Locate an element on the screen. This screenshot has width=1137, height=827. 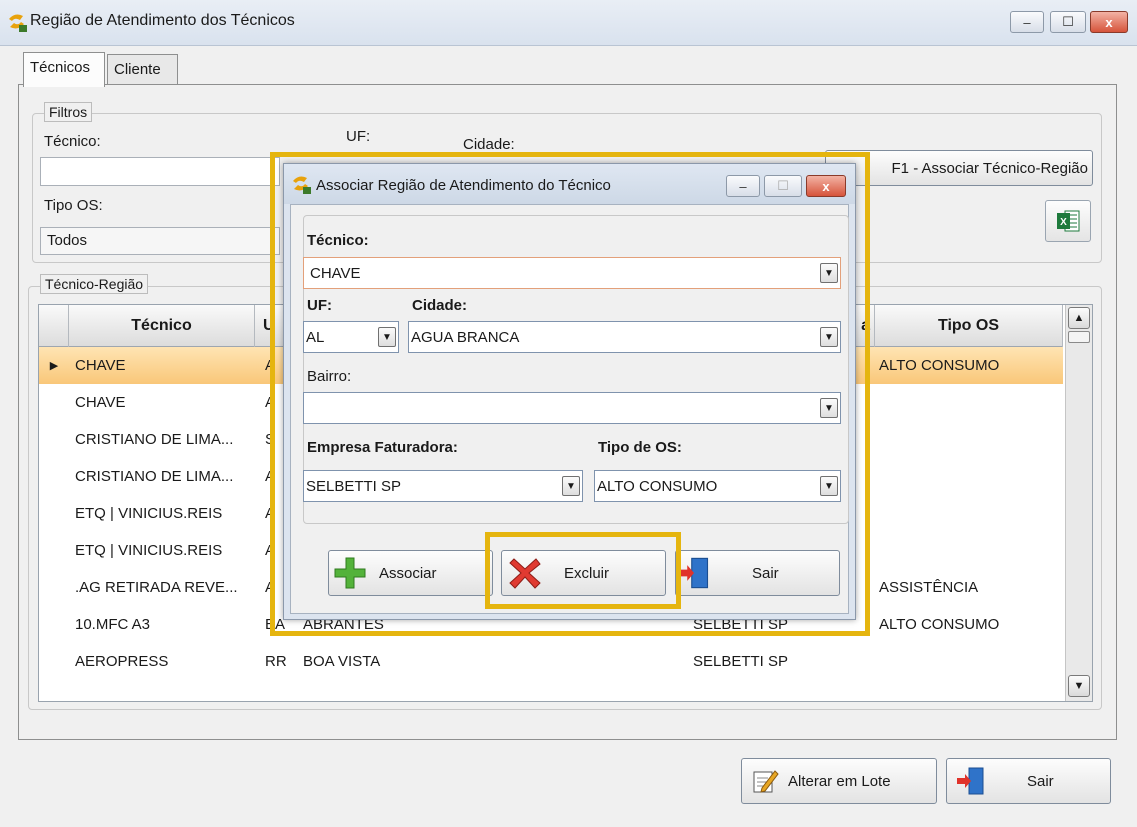
associar-tecnico-regiao-label: F1 - Associar Técnico-Região is located at coordinates (989, 168).